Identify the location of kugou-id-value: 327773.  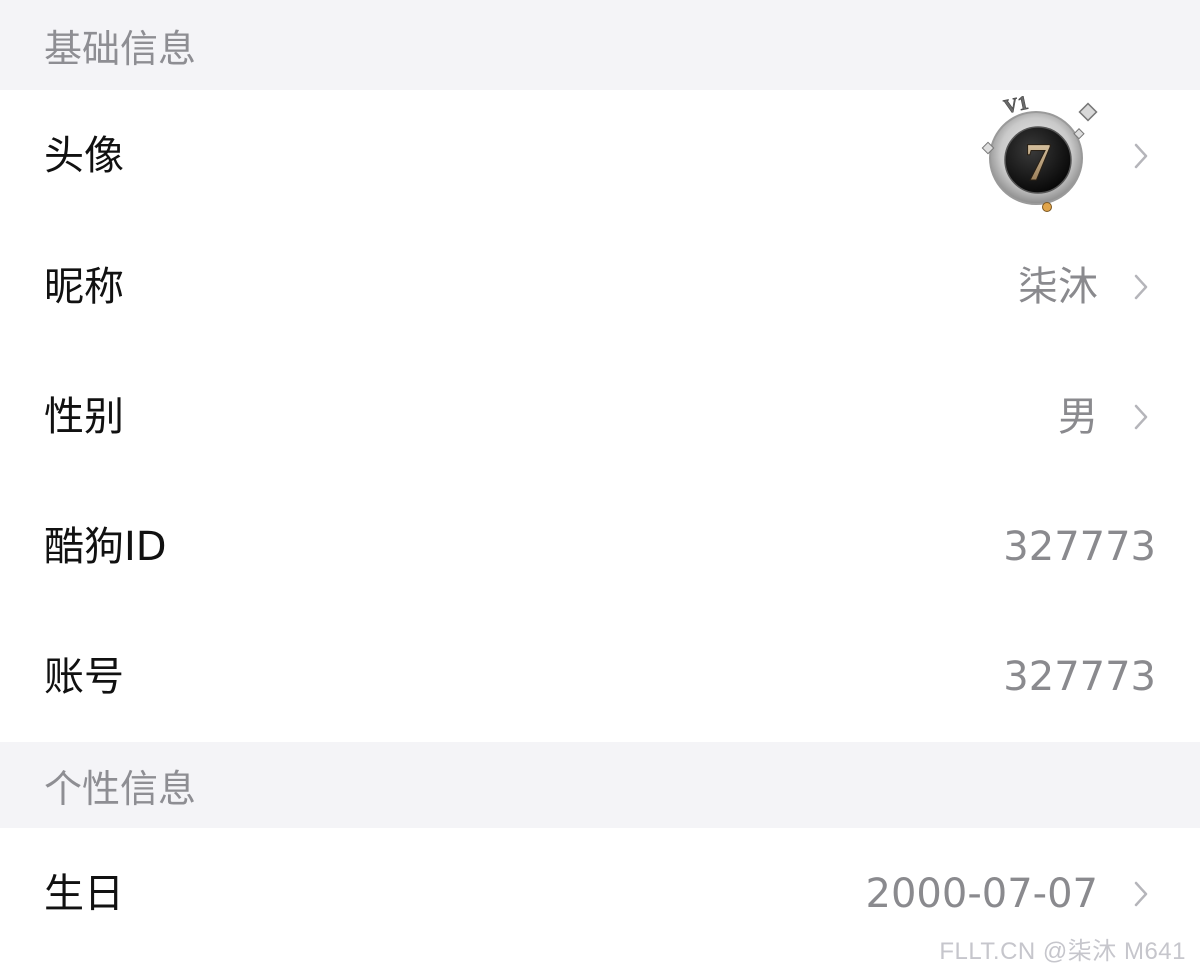
(1079, 547).